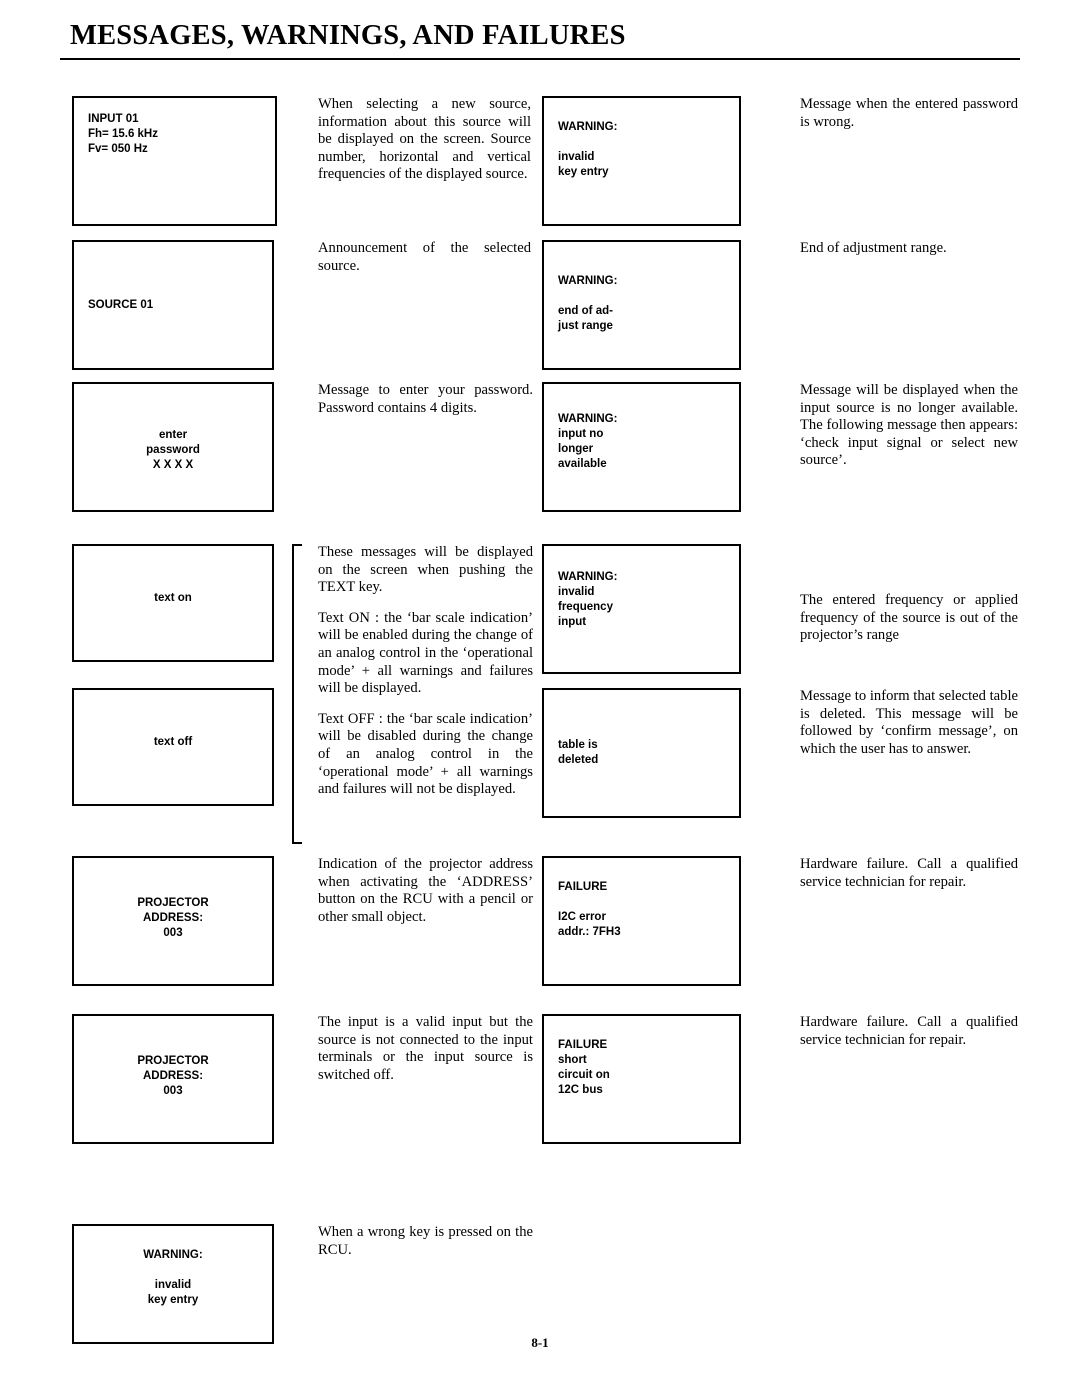 The height and width of the screenshot is (1397, 1080). I want to click on osd-box-failure-i2c-error-text: FAILURE I2C error addr.: 7FH3, so click(589, 909).